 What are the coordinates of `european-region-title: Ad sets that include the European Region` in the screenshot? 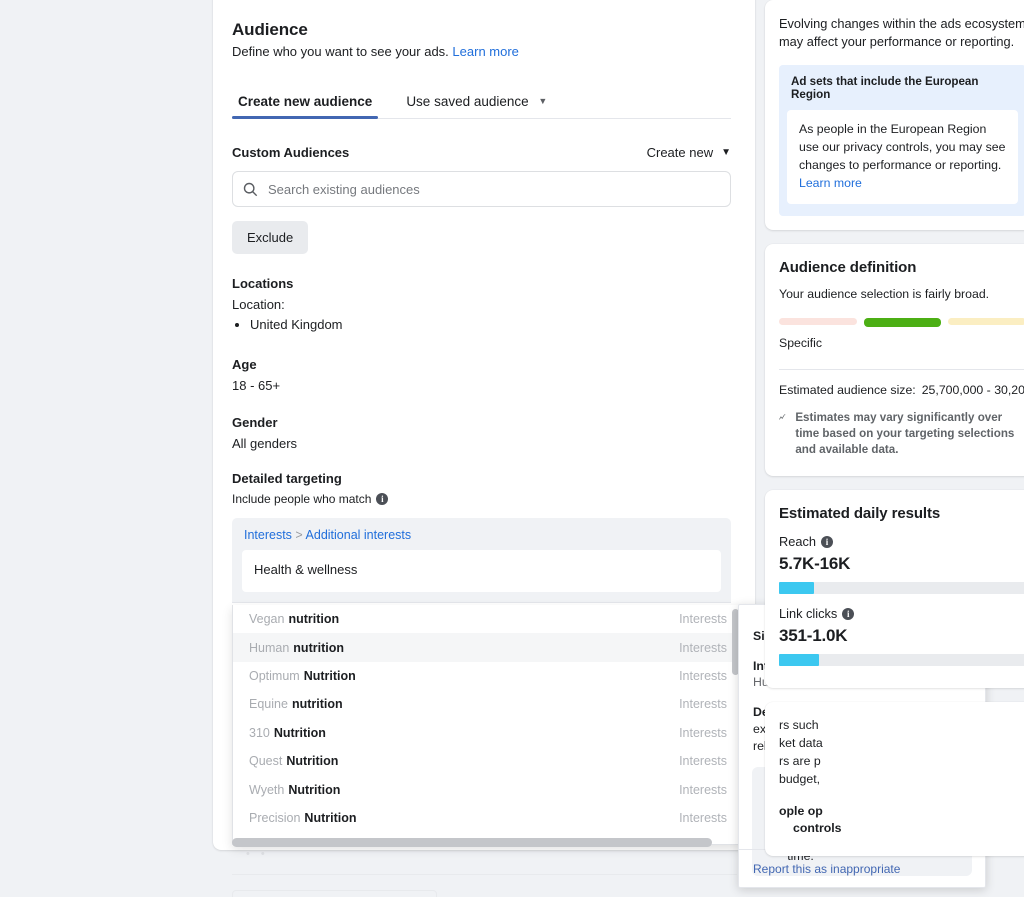 It's located at (885, 88).